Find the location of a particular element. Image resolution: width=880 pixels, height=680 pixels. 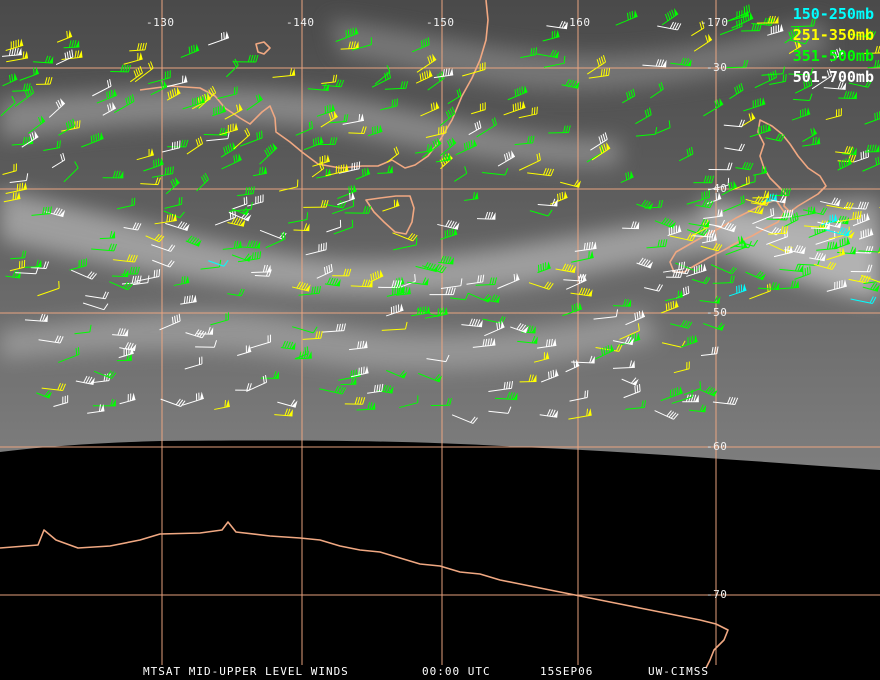

legend-501-700: 501-700mb is located at coordinates (833, 77).